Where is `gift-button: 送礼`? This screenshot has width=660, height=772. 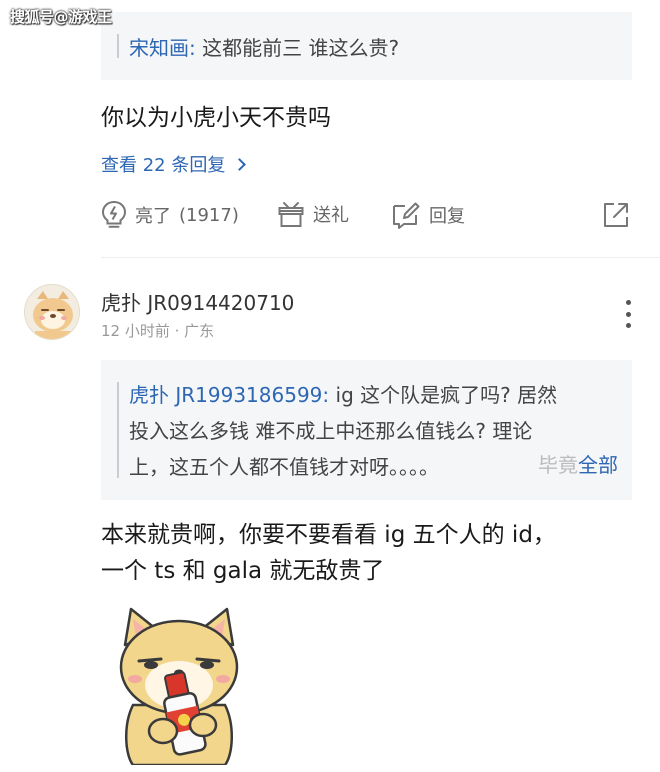
gift-button: 送礼 is located at coordinates (313, 214).